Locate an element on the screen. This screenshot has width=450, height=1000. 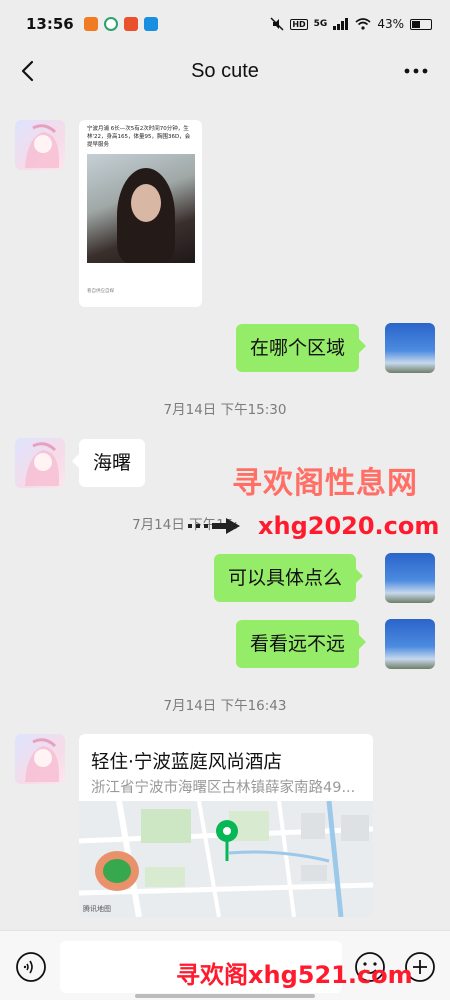
more-options-icon is located at coordinates (416, 71).